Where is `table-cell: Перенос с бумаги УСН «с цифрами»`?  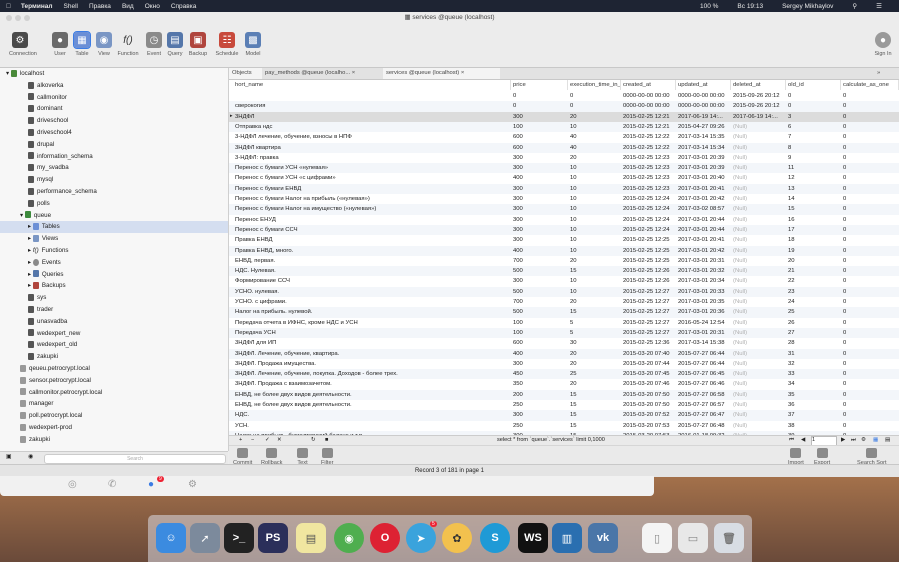
table-cell: Перенос с бумаги УСН «с цифрами» is located at coordinates (372, 178).